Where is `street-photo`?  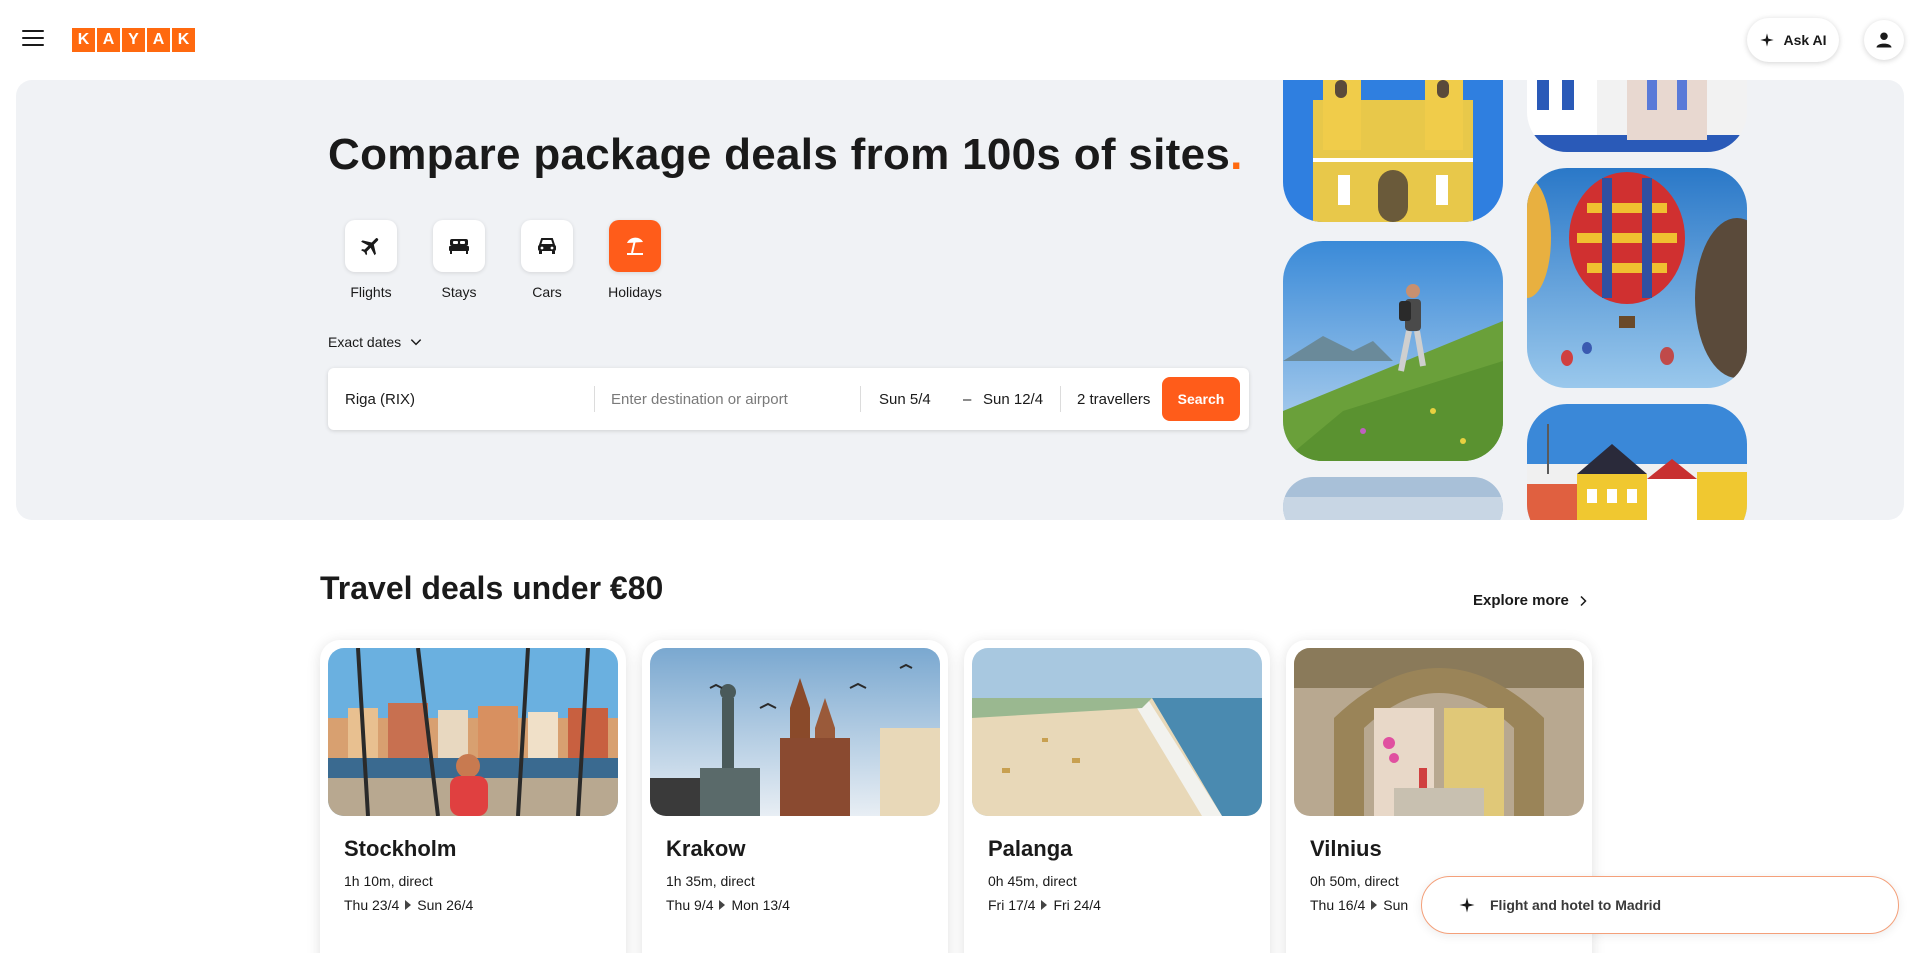 street-photo is located at coordinates (1637, 116).